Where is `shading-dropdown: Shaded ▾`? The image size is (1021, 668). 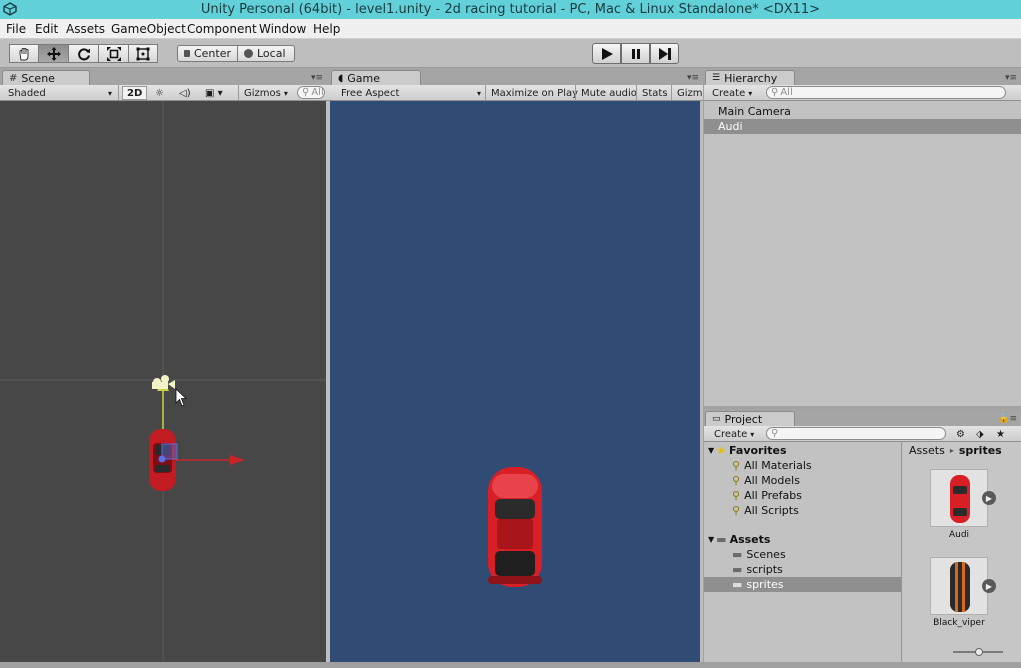
shading-dropdown: Shaded ▾ is located at coordinates (60, 93).